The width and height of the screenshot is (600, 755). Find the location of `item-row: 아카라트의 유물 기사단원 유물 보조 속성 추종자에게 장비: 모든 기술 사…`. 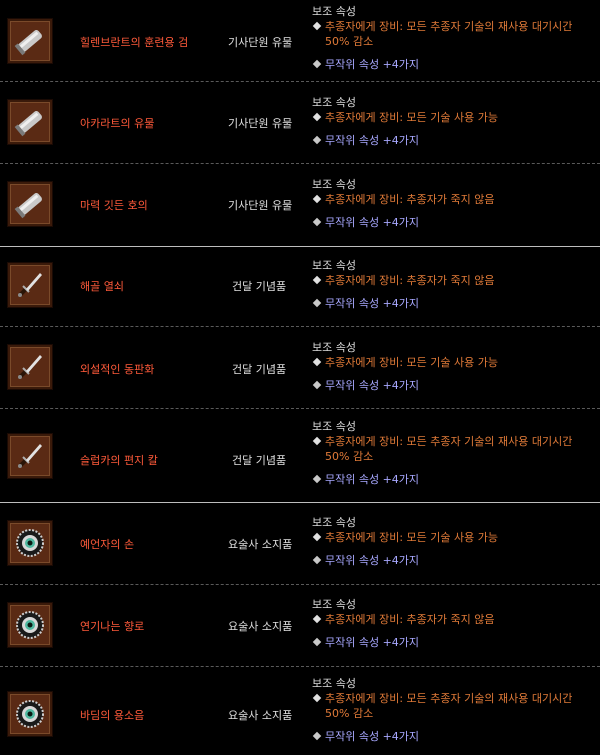

item-row: 아카라트의 유물 기사단원 유물 보조 속성 추종자에게 장비: 모든 기술 사… is located at coordinates (300, 123).